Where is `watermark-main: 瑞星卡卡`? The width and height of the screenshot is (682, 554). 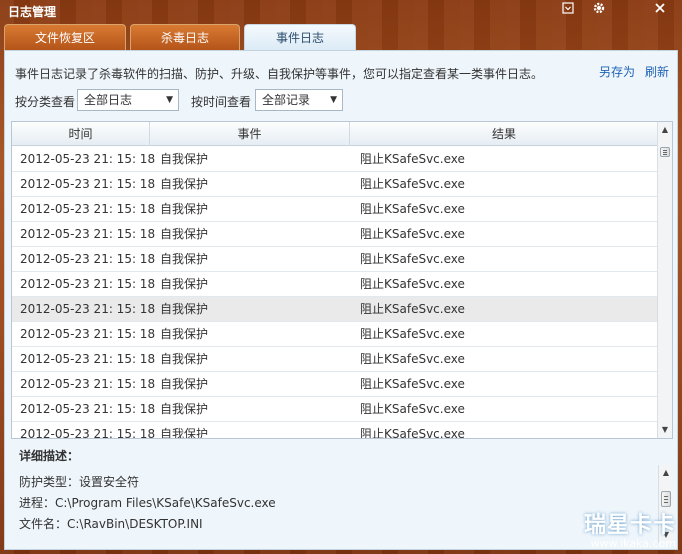 watermark-main: 瑞星卡卡 is located at coordinates (629, 525).